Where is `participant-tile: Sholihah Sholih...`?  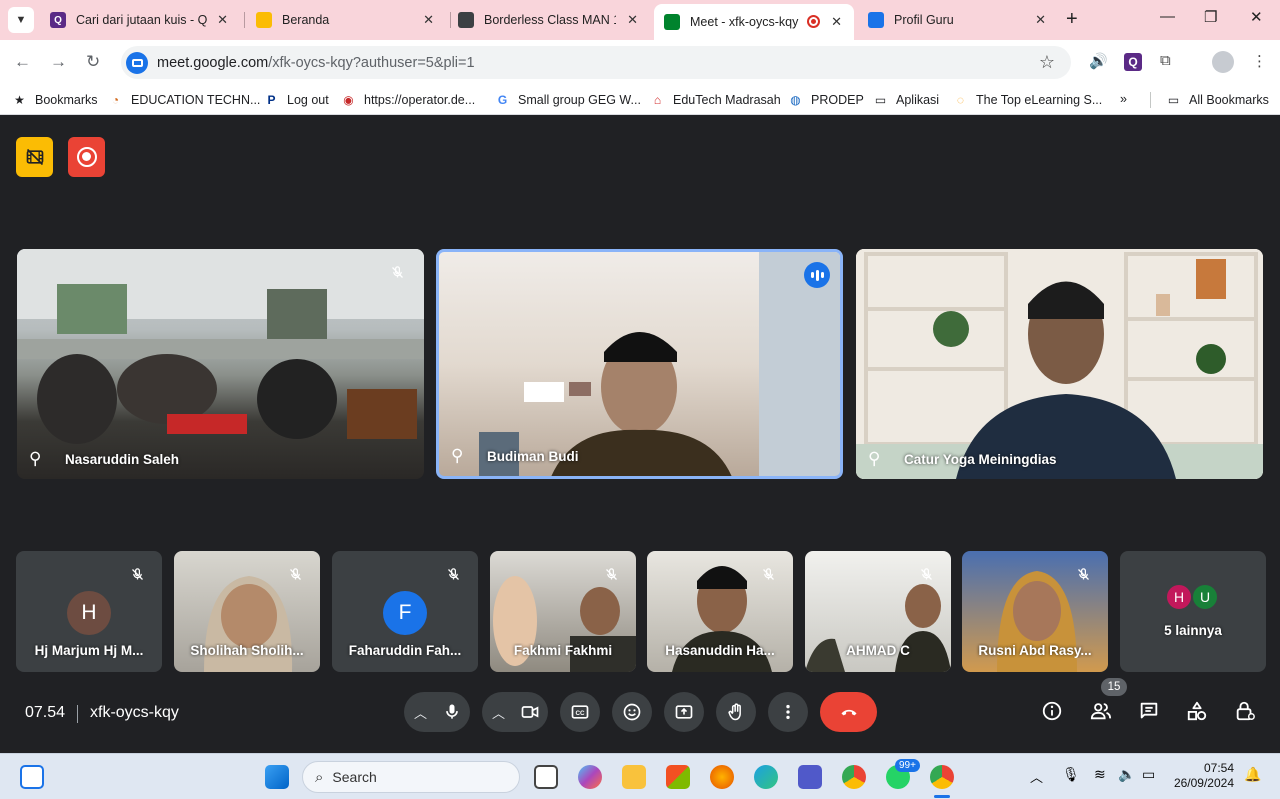 participant-tile: Sholihah Sholih... is located at coordinates (247, 611).